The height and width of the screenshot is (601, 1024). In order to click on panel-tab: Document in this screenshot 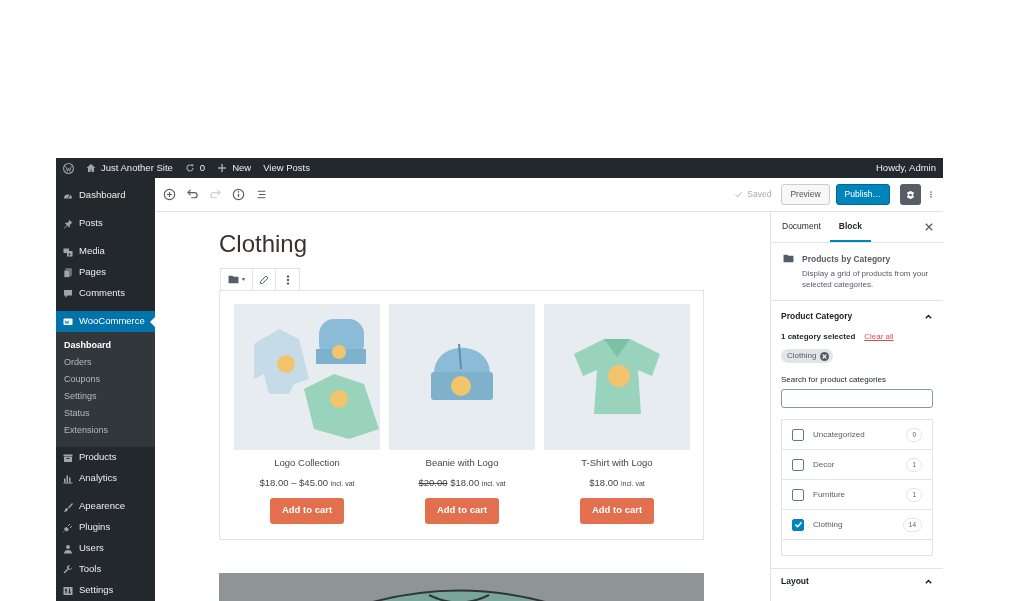, I will do `click(801, 227)`.